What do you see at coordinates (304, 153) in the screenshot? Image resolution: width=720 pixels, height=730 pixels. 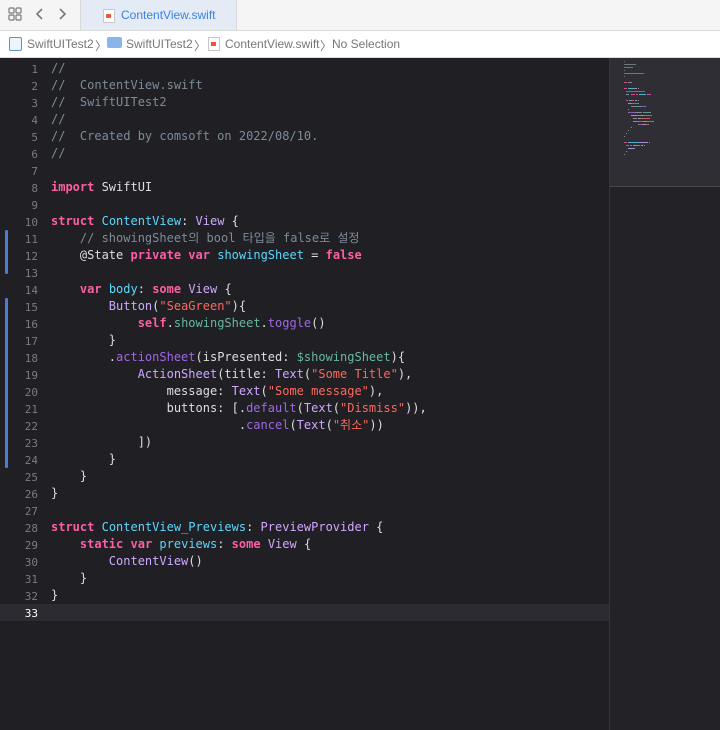 I see `code-line: 6 //` at bounding box center [304, 153].